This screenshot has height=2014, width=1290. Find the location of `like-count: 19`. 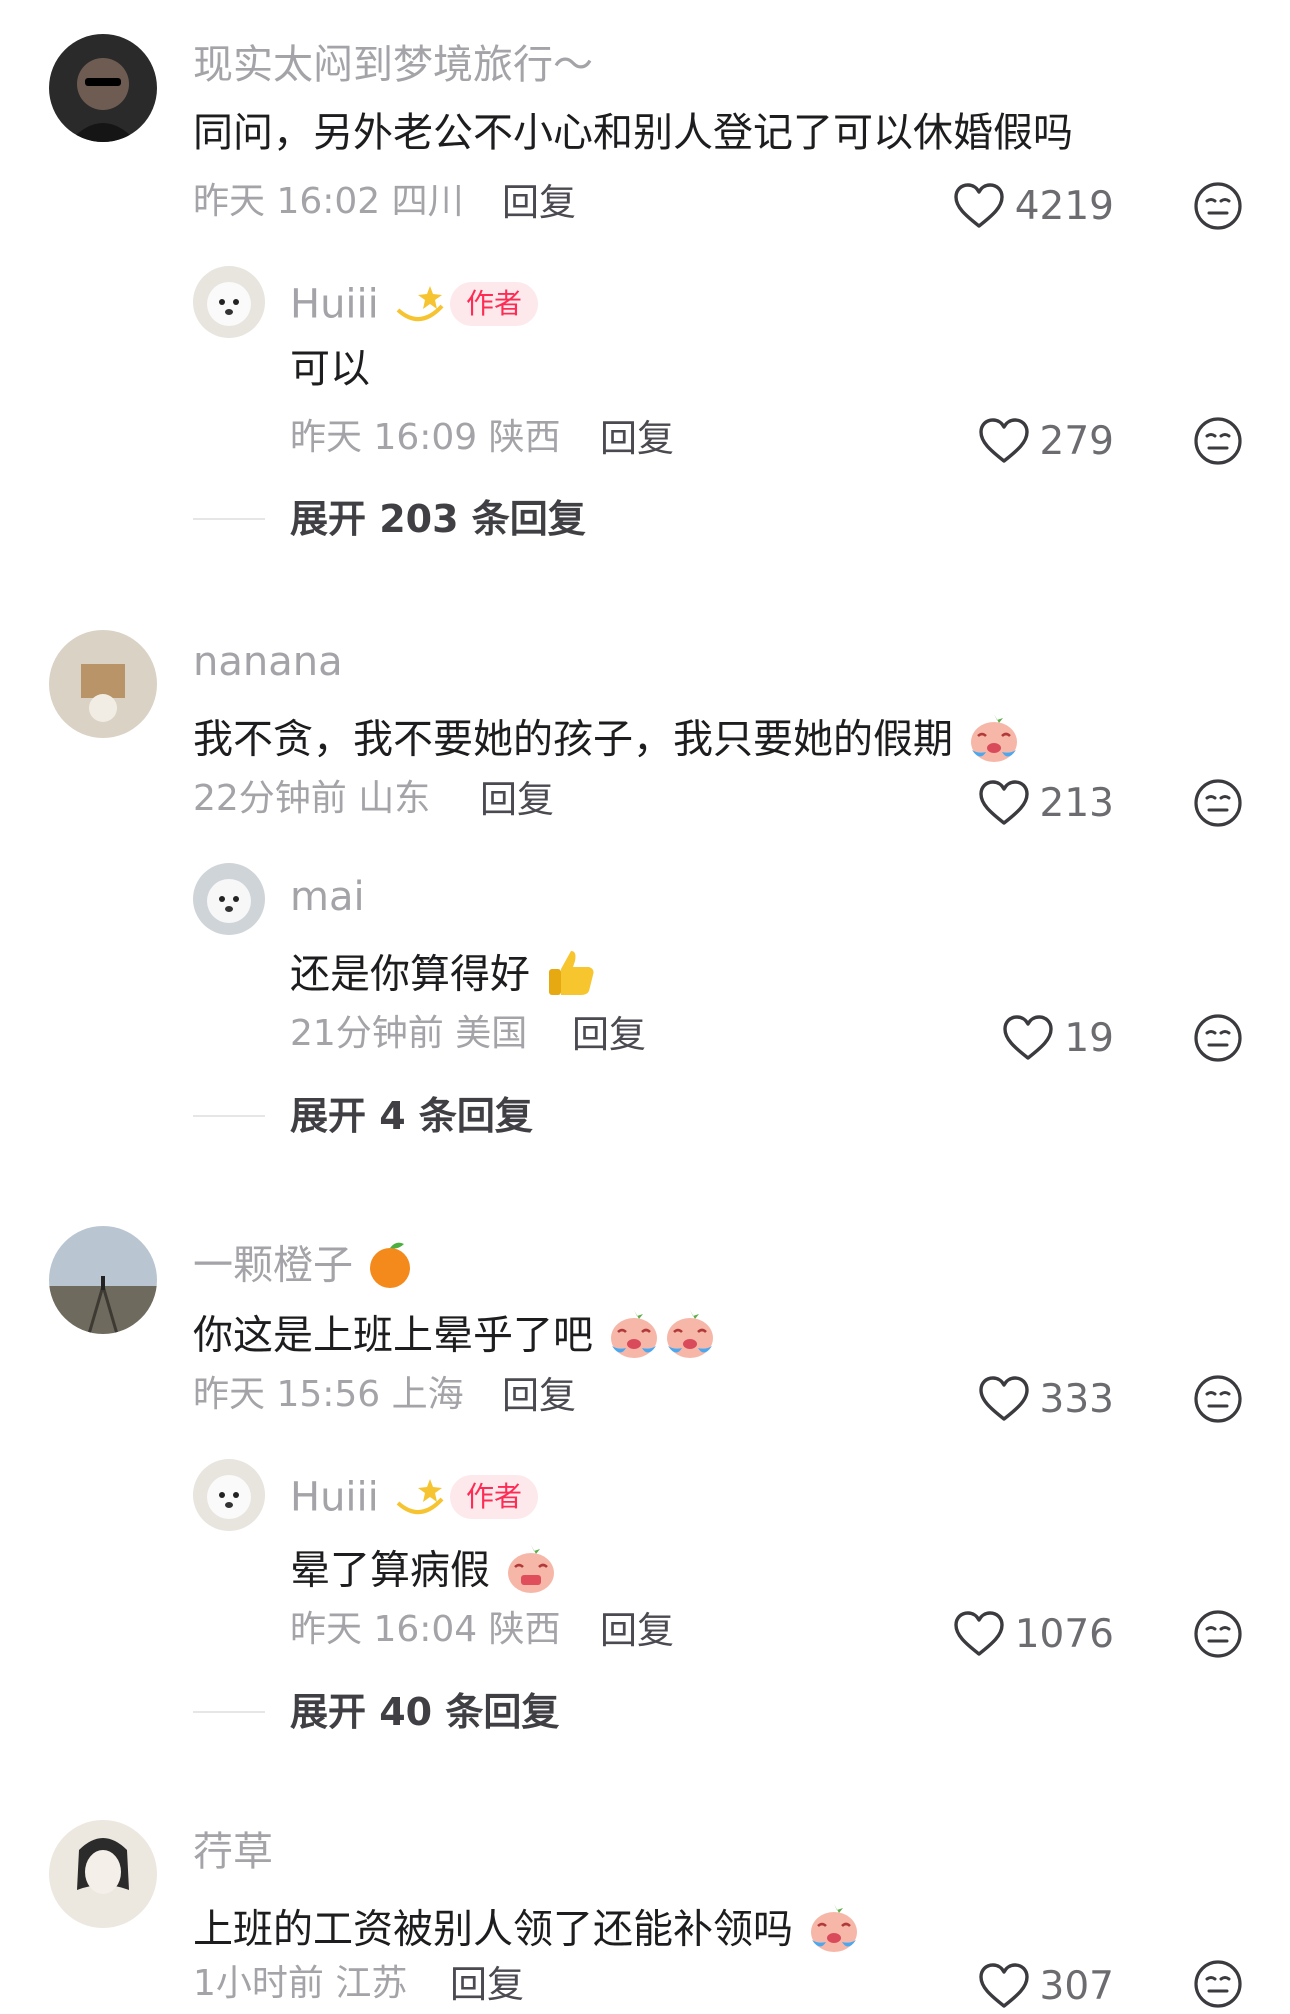

like-count: 19 is located at coordinates (1089, 1038).